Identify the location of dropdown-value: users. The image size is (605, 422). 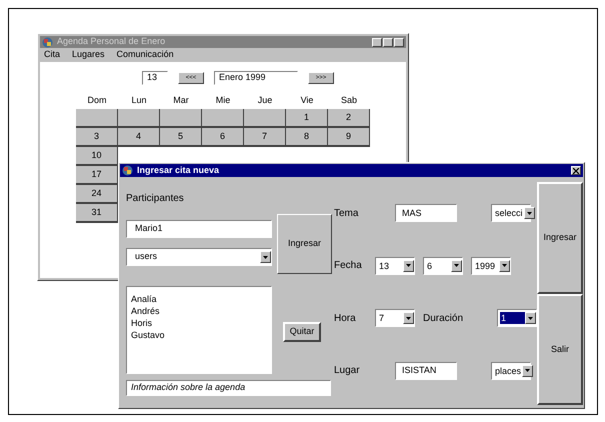
(146, 257).